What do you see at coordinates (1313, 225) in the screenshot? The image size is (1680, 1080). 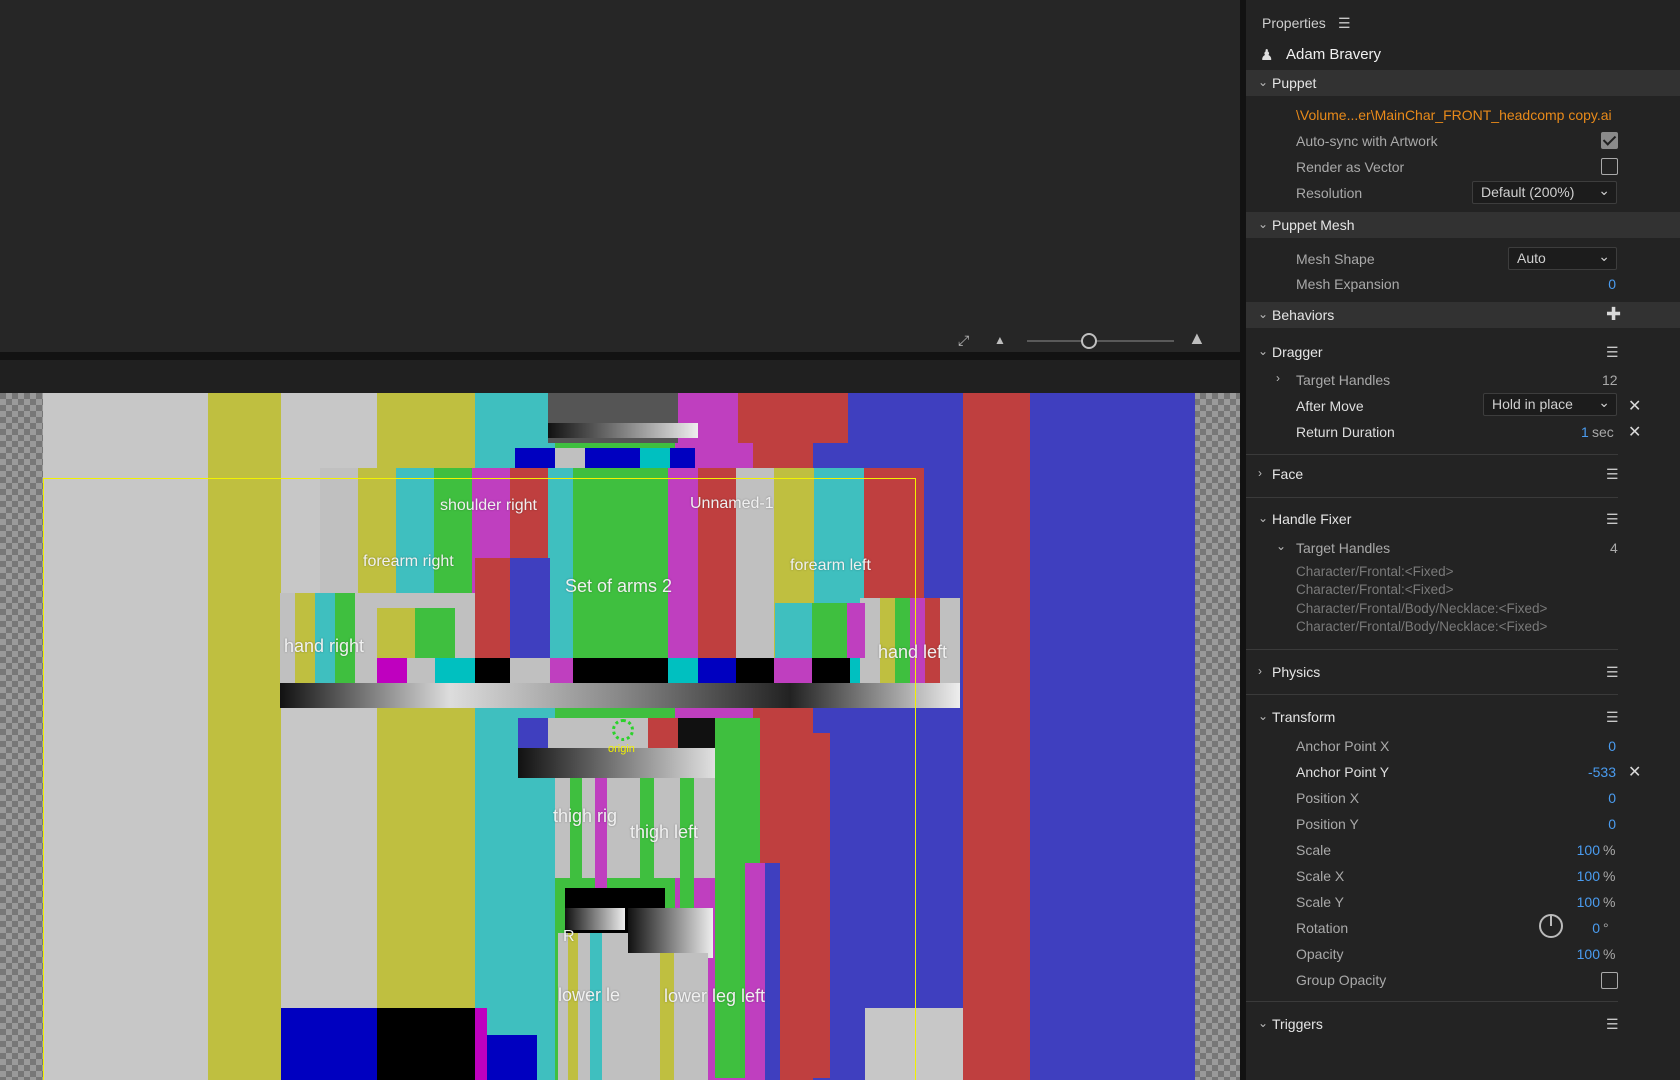 I see `section-mesh-label: Puppet Mesh` at bounding box center [1313, 225].